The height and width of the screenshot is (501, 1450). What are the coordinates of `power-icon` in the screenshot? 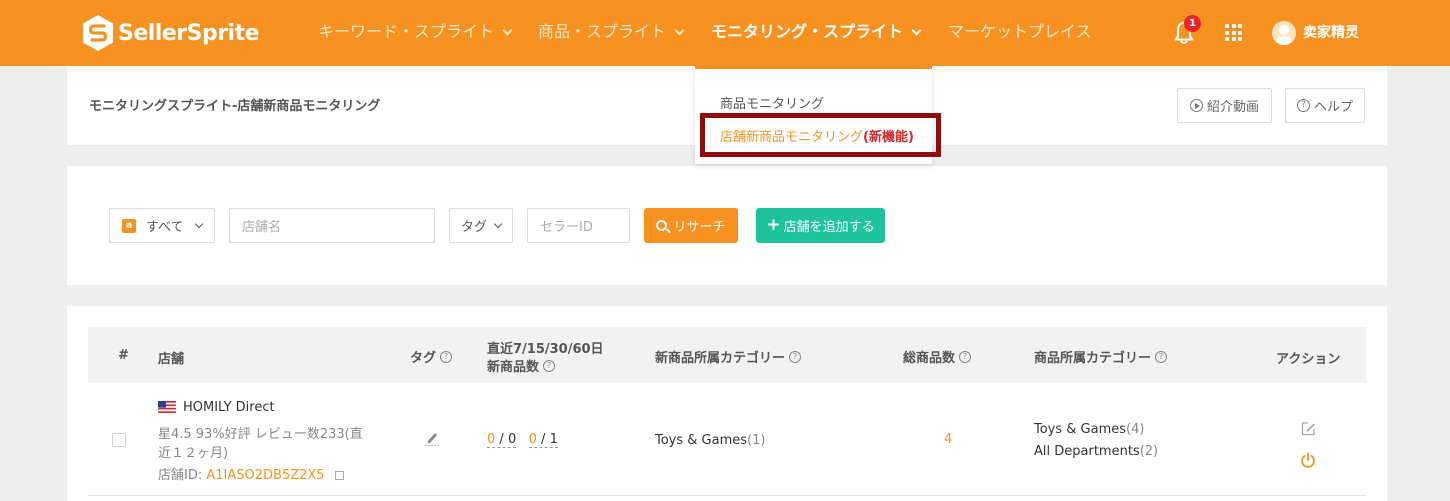 It's located at (1308, 460).